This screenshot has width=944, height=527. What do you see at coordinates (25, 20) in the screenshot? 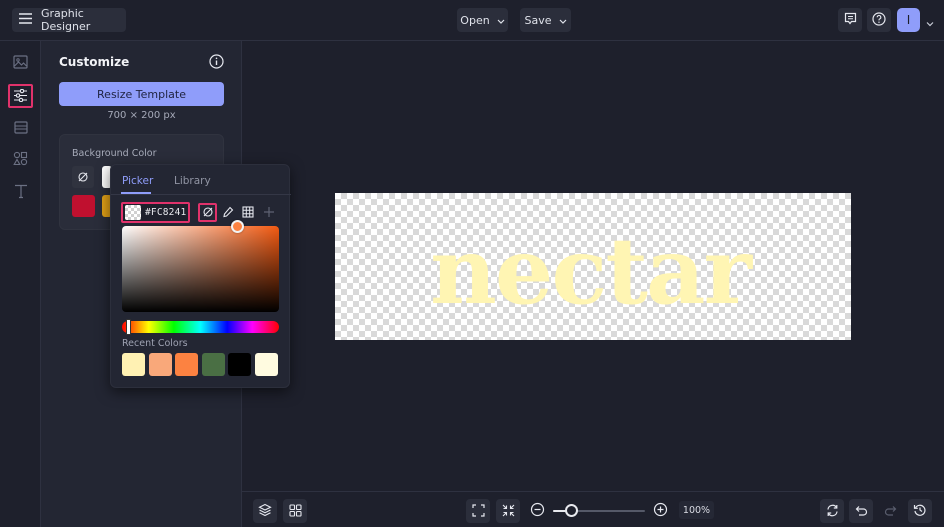
I see `hamburger-icon` at bounding box center [25, 20].